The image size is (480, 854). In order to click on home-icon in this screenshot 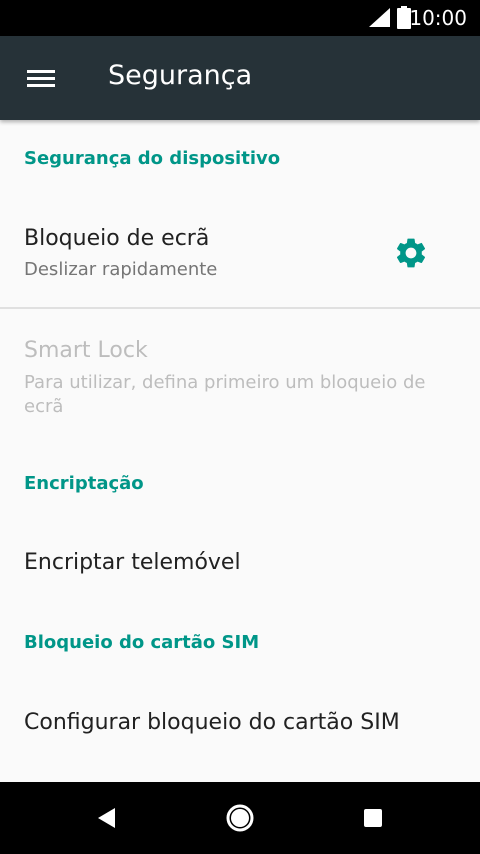, I will do `click(240, 818)`.